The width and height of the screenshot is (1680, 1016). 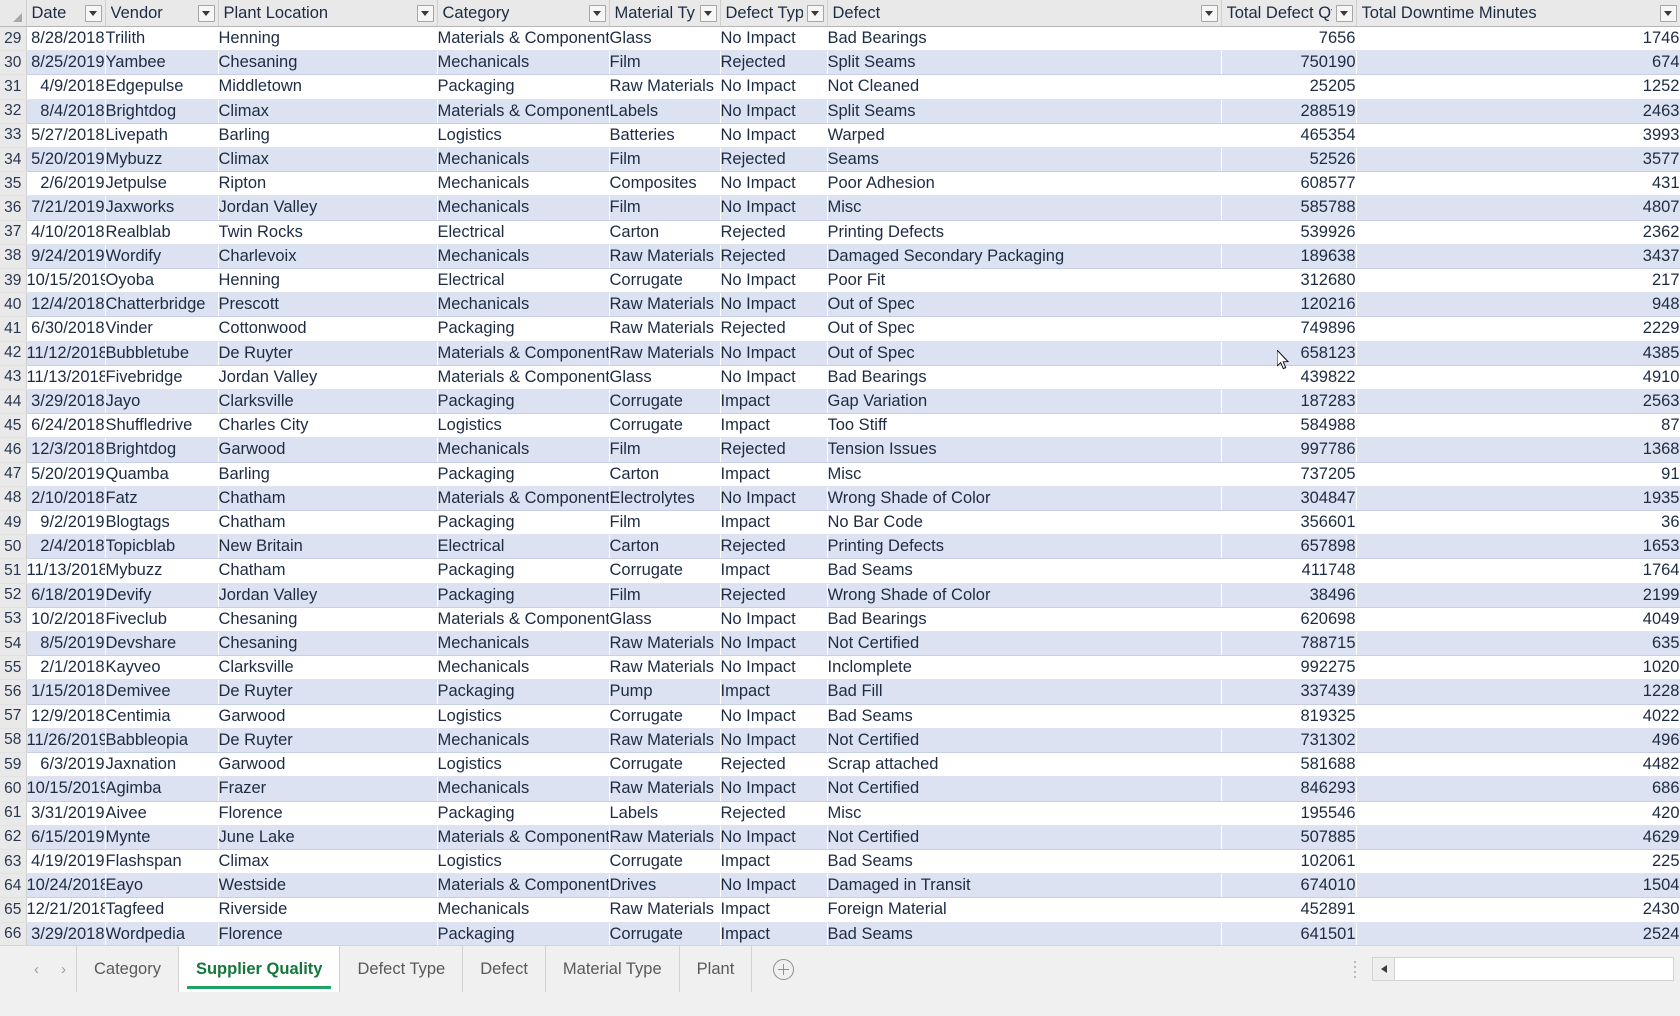 What do you see at coordinates (13, 933) in the screenshot?
I see `row-header-number: 66` at bounding box center [13, 933].